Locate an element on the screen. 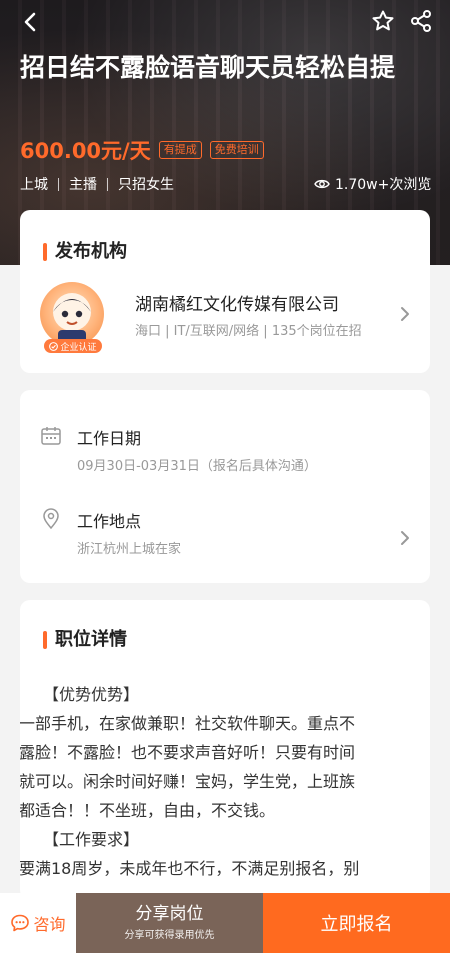 This screenshot has width=450, height=953. back-arrow-icon is located at coordinates (30, 22).